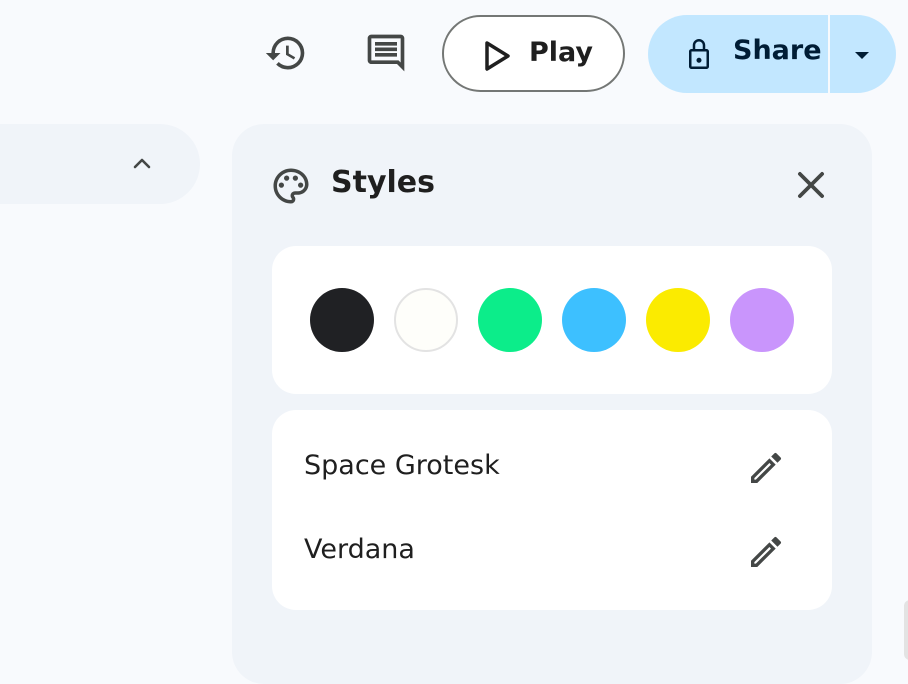 The image size is (908, 684). I want to click on theme-colors-card, so click(552, 320).